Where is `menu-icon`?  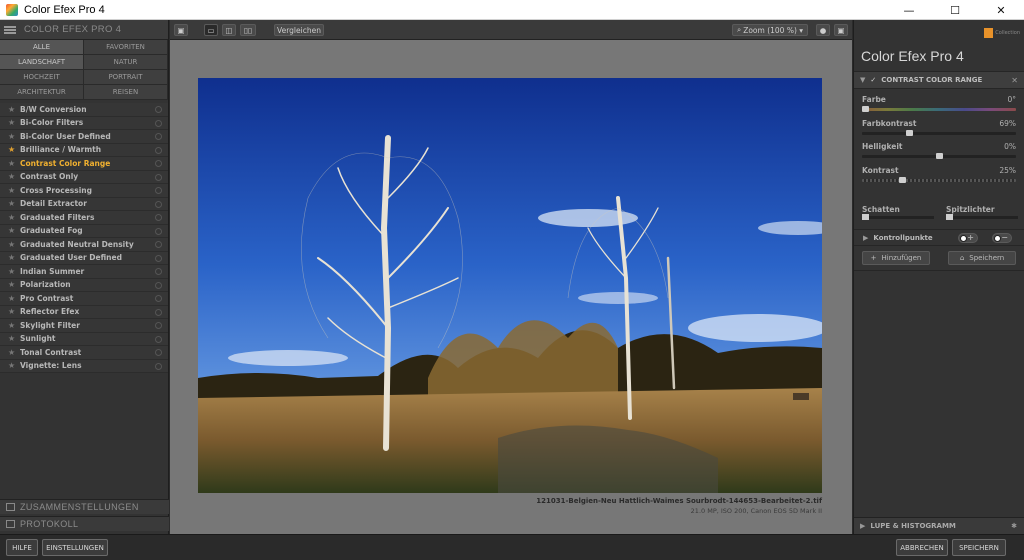
menu-icon is located at coordinates (10, 29).